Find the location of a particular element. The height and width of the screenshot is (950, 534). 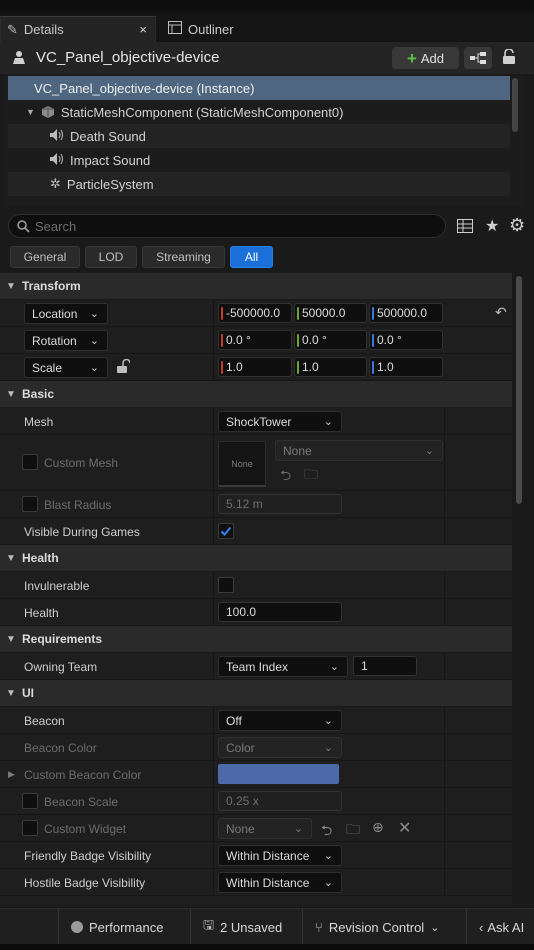

tab-details: ✎ Details × is located at coordinates (78, 29).